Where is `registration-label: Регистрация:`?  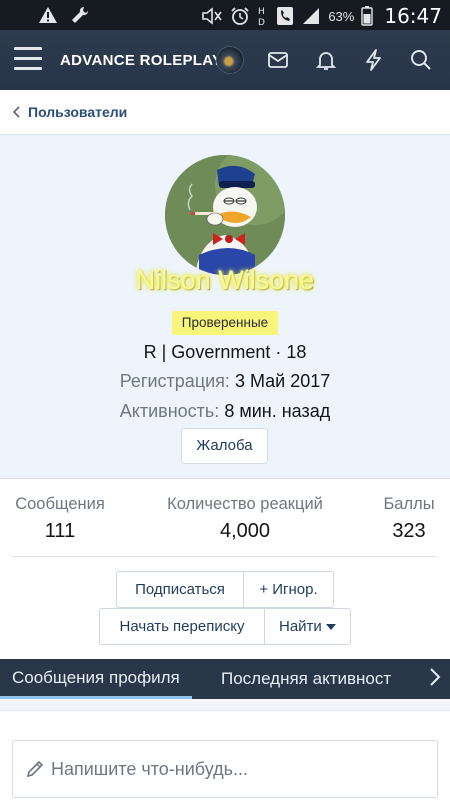 registration-label: Регистрация: is located at coordinates (174, 381).